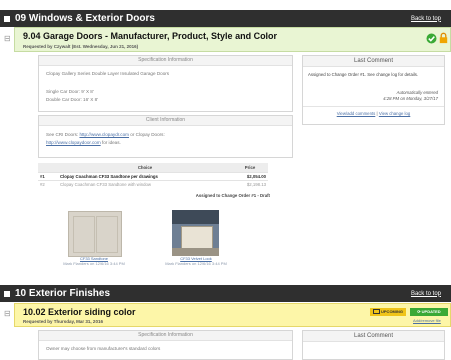 The height and width of the screenshot is (360, 451). I want to click on client-text: See CRI Doors:, so click(63, 134).